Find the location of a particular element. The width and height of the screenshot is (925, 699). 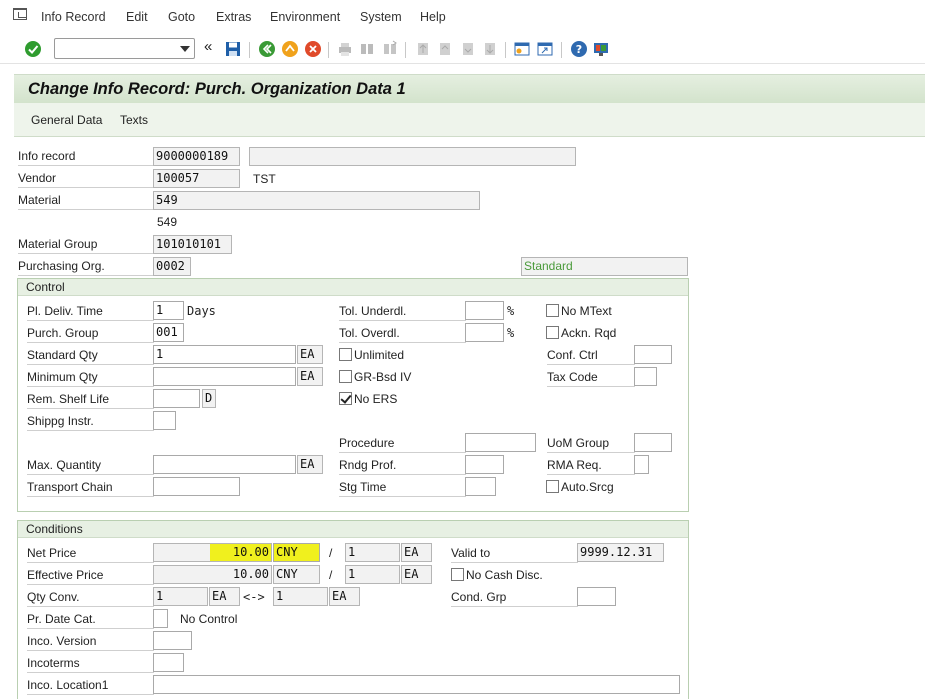

standard-qty-label: Standard Qty is located at coordinates (90, 356).